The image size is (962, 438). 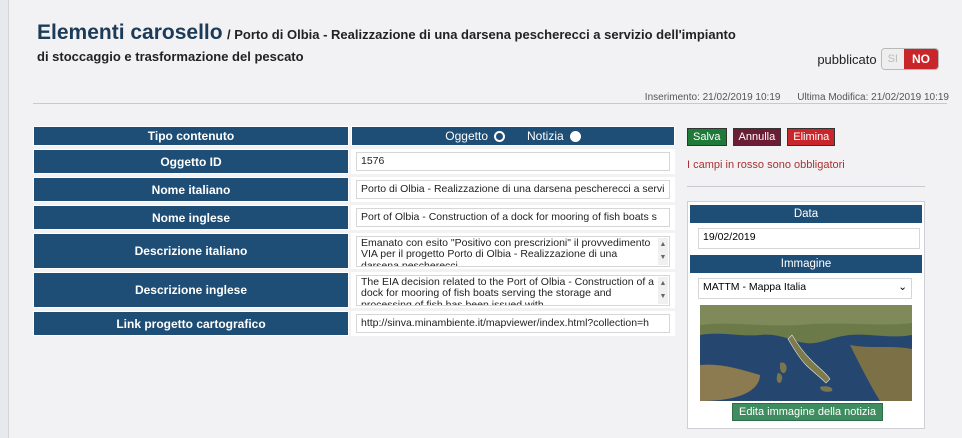 What do you see at coordinates (191, 323) in the screenshot?
I see `link-cartografico-label: Link progetto cartografico` at bounding box center [191, 323].